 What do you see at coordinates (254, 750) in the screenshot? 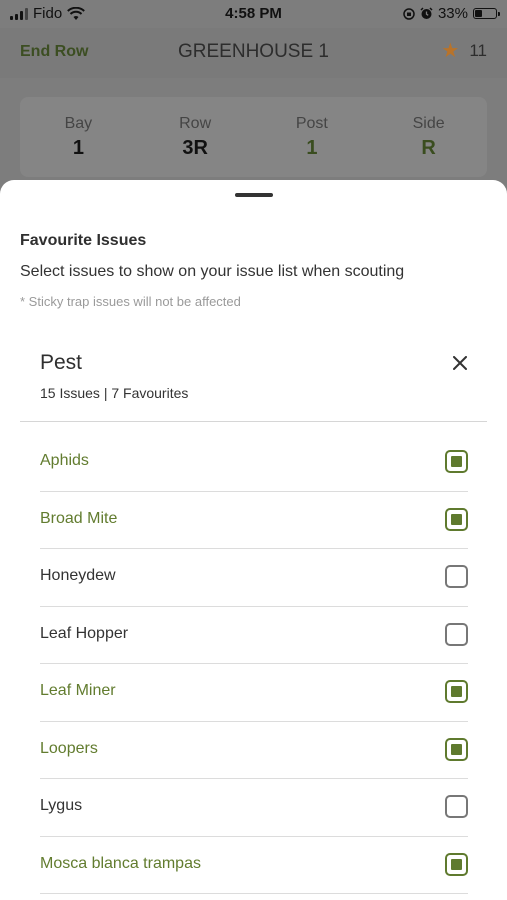
I see `issue-row: Loopers` at bounding box center [254, 750].